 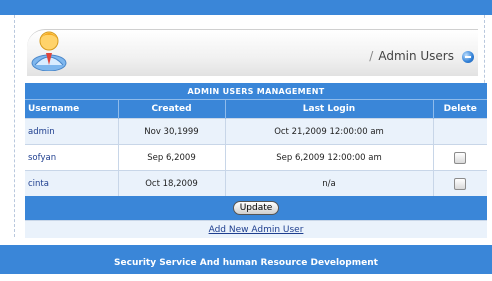 I want to click on table-row: cinta Oct 18,2009 n/a, so click(x=256, y=183).